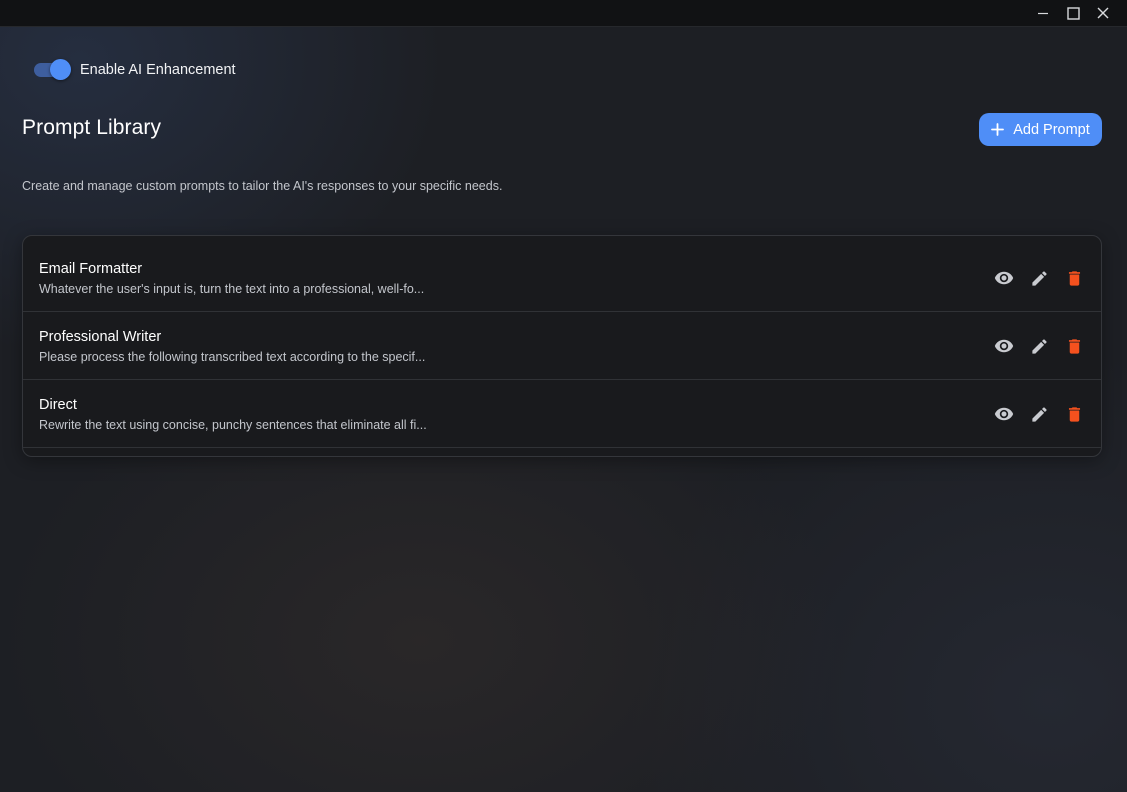  I want to click on ai-enhancement-toggle, so click(53, 70).